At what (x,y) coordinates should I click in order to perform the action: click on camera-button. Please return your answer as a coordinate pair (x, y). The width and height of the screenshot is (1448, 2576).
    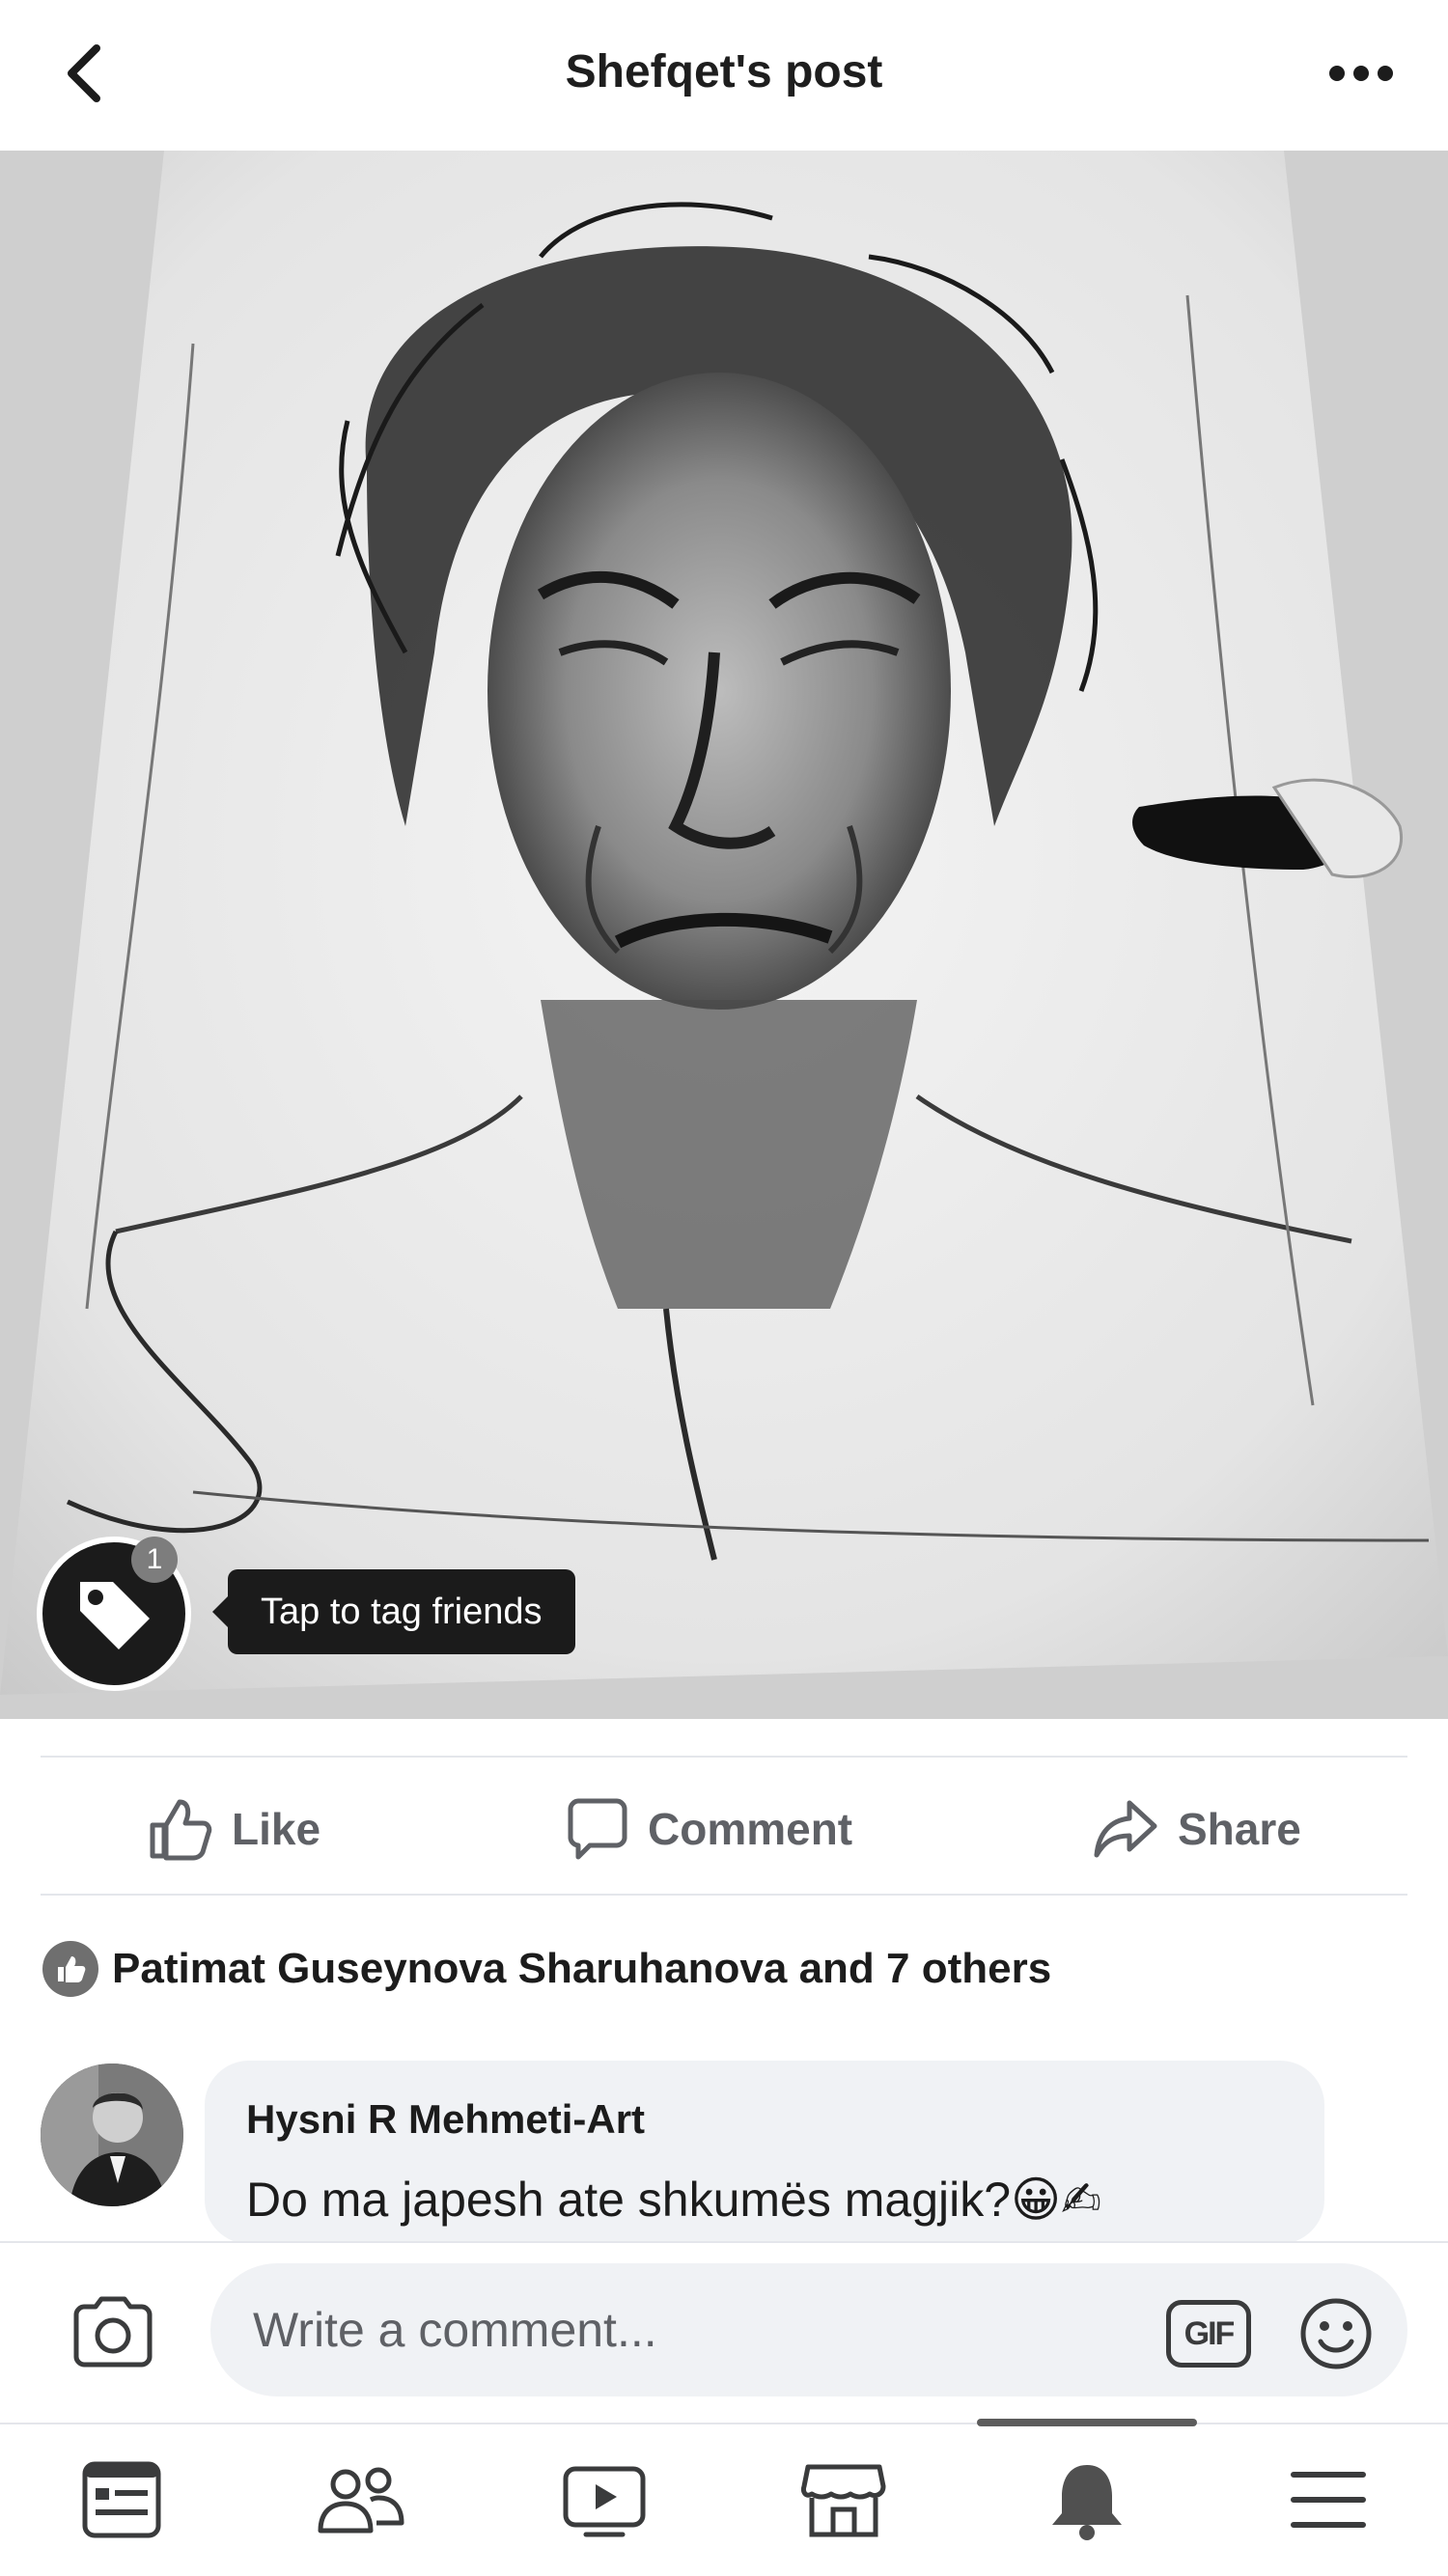
    Looking at the image, I should click on (113, 2331).